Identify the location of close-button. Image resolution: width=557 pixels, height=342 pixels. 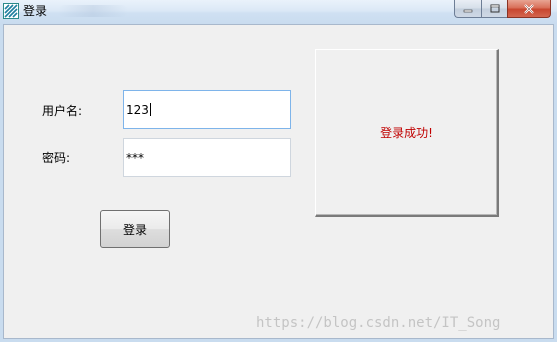
(529, 9).